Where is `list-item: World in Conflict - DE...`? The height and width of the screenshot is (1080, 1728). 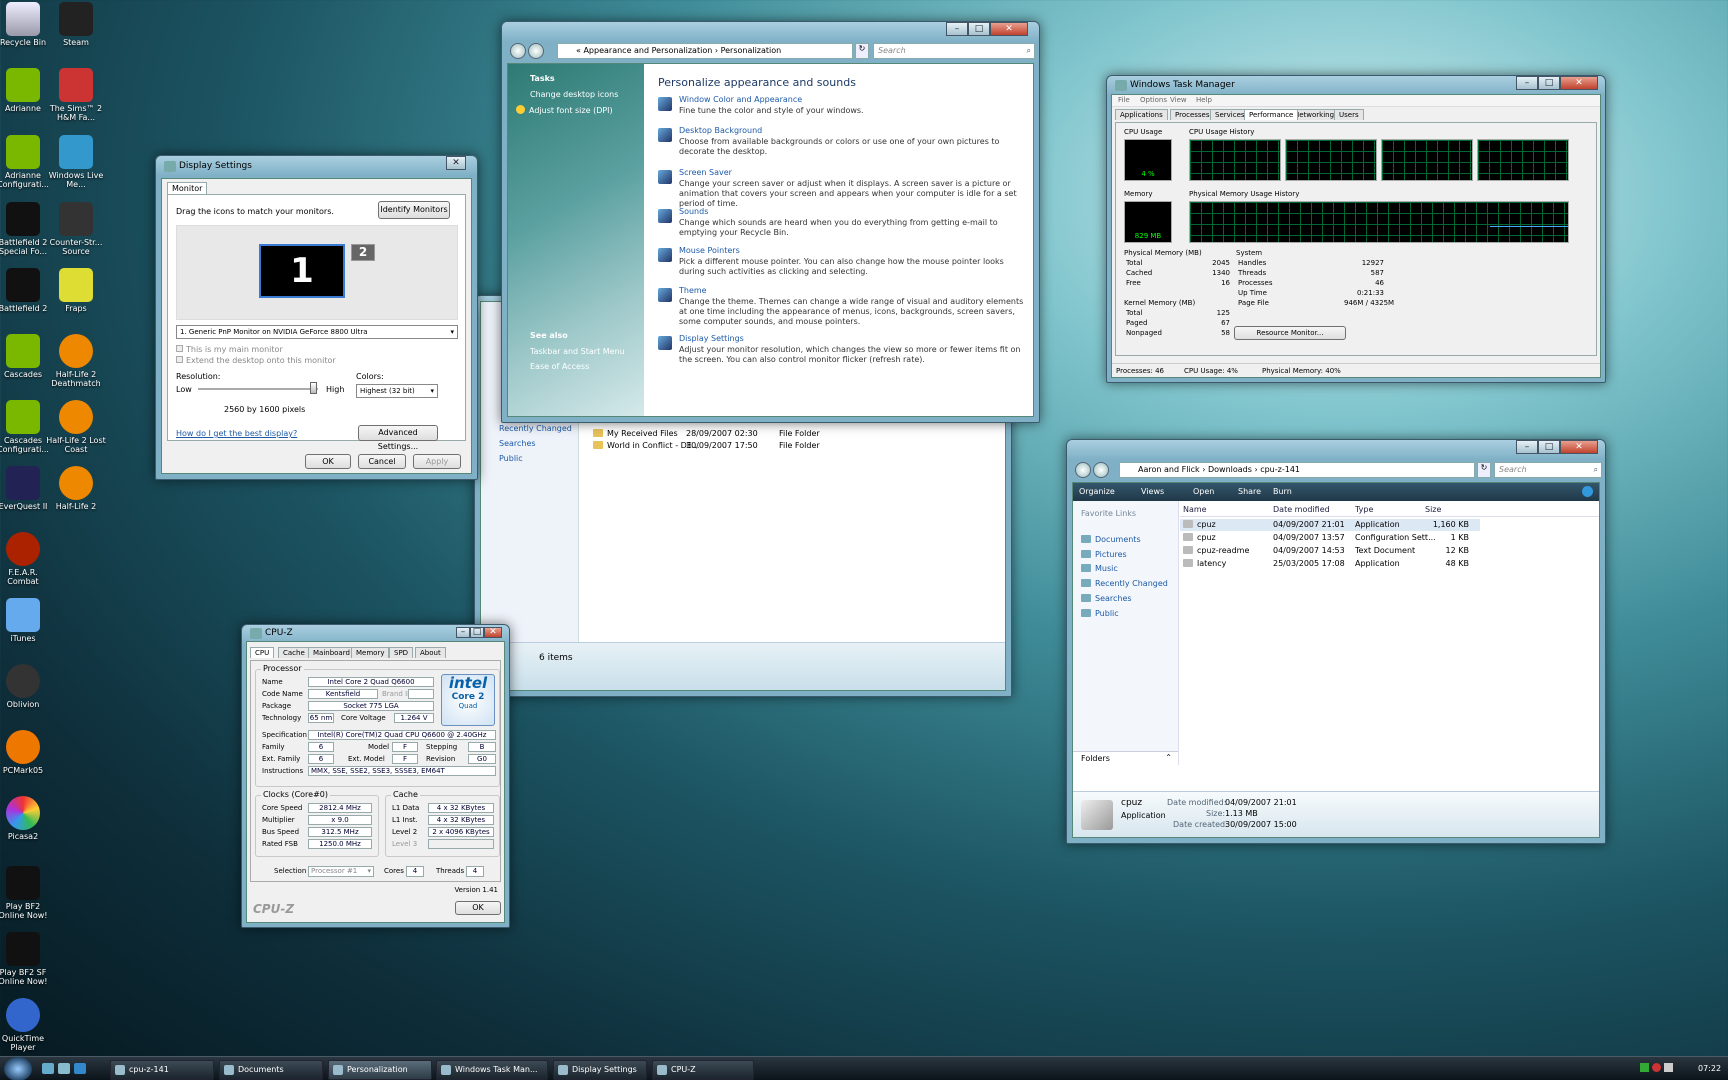
list-item: World in Conflict - DE... is located at coordinates (646, 445).